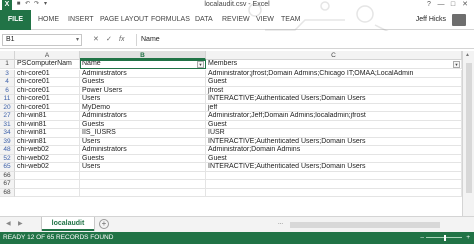 The height and width of the screenshot is (244, 474). Describe the element at coordinates (334, 64) in the screenshot. I see `header-cell-members: Members ▼` at that location.